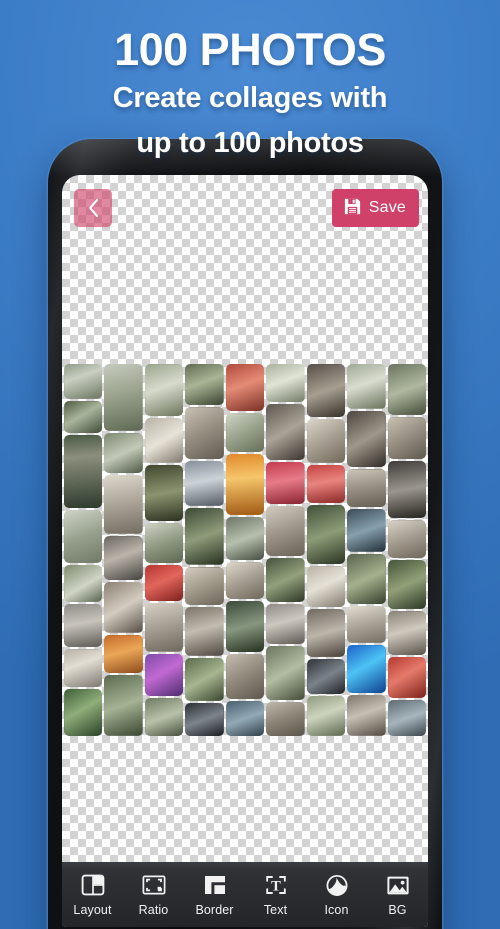 This screenshot has height=929, width=500. I want to click on toolbar-item-border: Border, so click(214, 894).